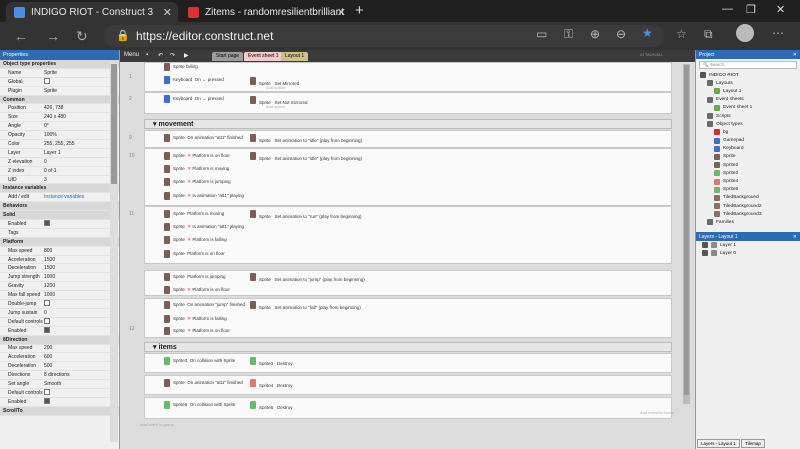 This screenshot has width=800, height=449. Describe the element at coordinates (82, 36) in the screenshot. I see `refresh-icon: ↻` at that location.